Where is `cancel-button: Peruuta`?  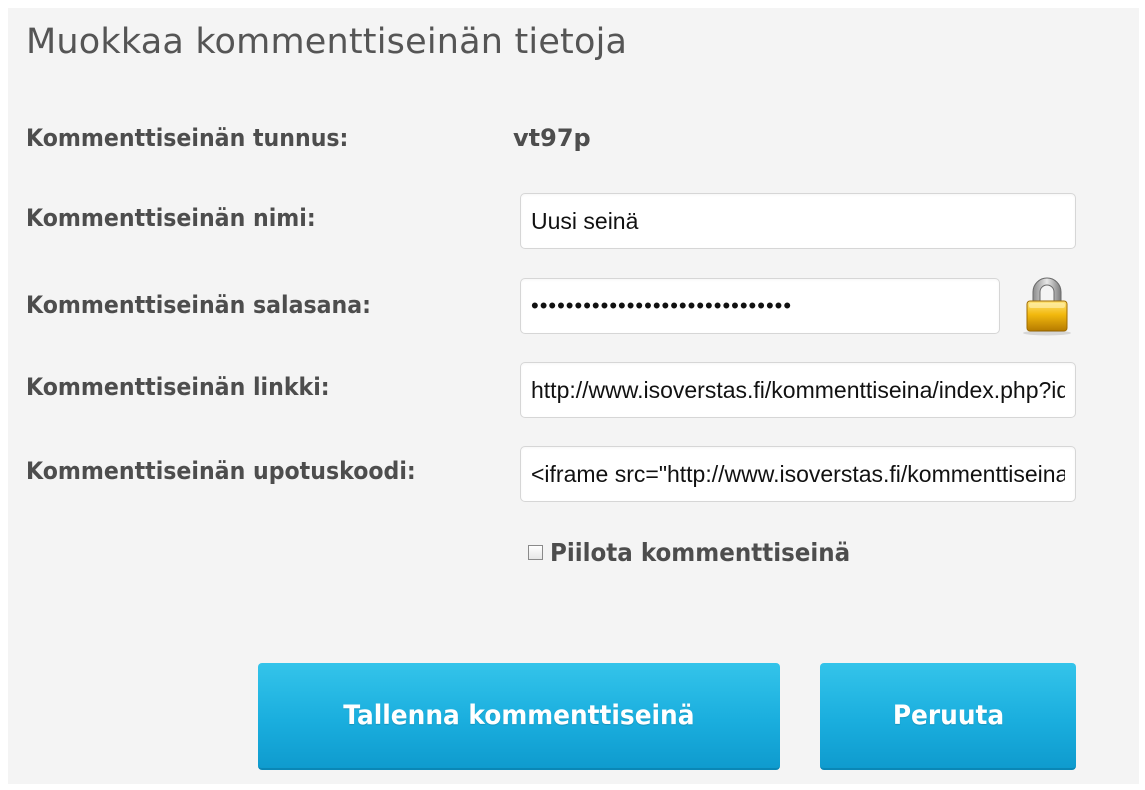 cancel-button: Peruuta is located at coordinates (948, 716).